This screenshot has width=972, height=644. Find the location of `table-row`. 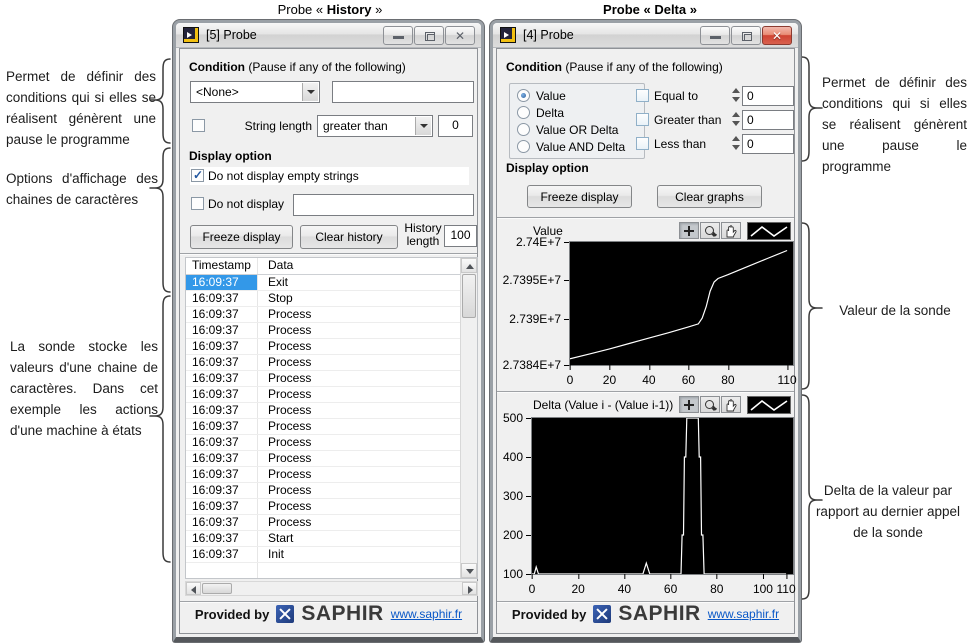

table-row is located at coordinates (323, 570).